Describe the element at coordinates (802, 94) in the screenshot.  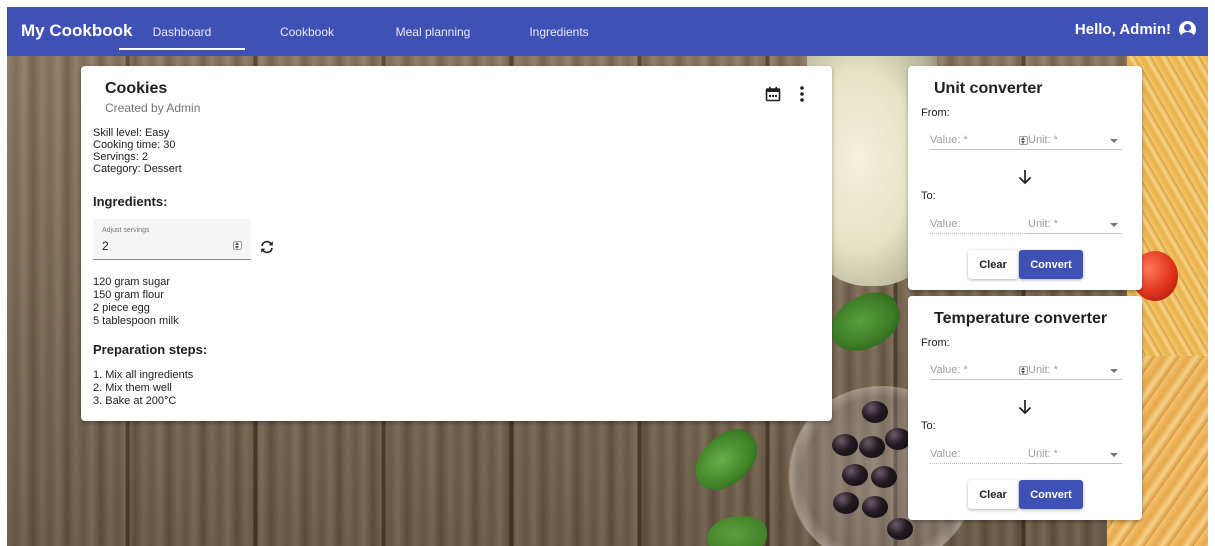
I see `more-vert-icon` at that location.